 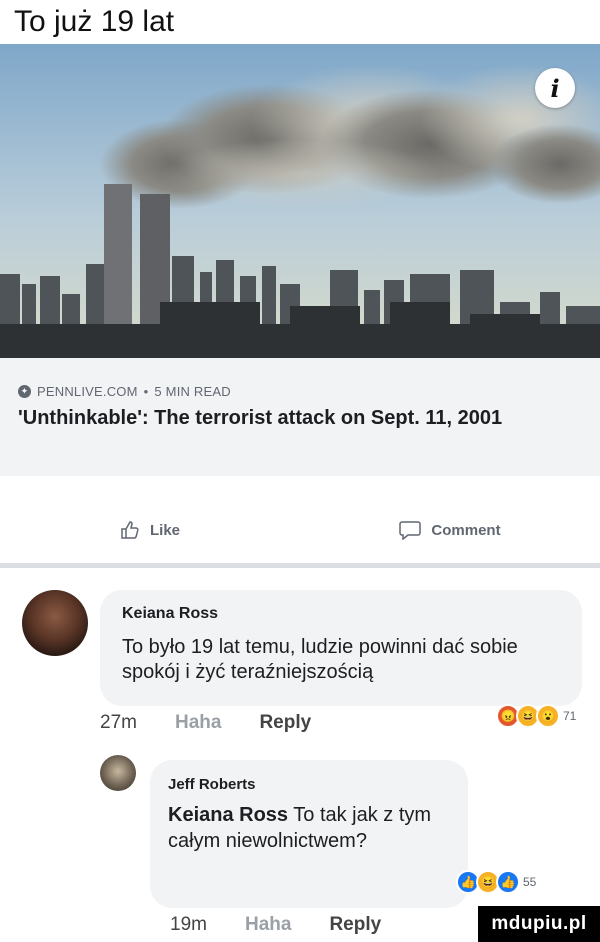 What do you see at coordinates (130, 530) in the screenshot?
I see `thumbs-up-icon` at bounding box center [130, 530].